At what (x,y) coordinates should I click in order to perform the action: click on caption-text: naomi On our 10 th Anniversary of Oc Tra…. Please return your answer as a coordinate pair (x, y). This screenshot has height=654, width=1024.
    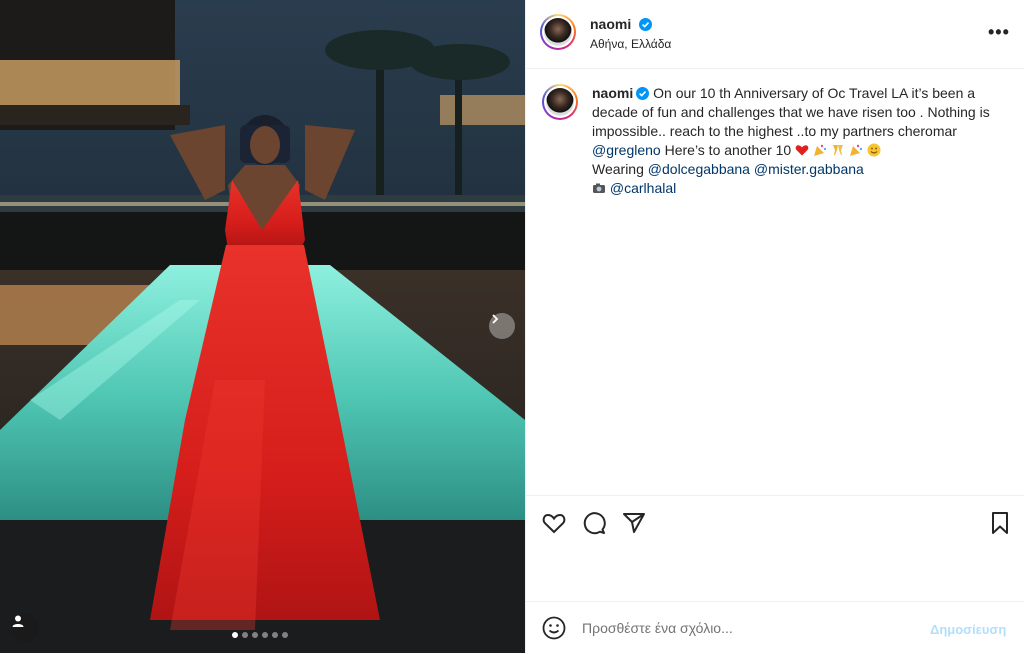
    Looking at the image, I should click on (797, 141).